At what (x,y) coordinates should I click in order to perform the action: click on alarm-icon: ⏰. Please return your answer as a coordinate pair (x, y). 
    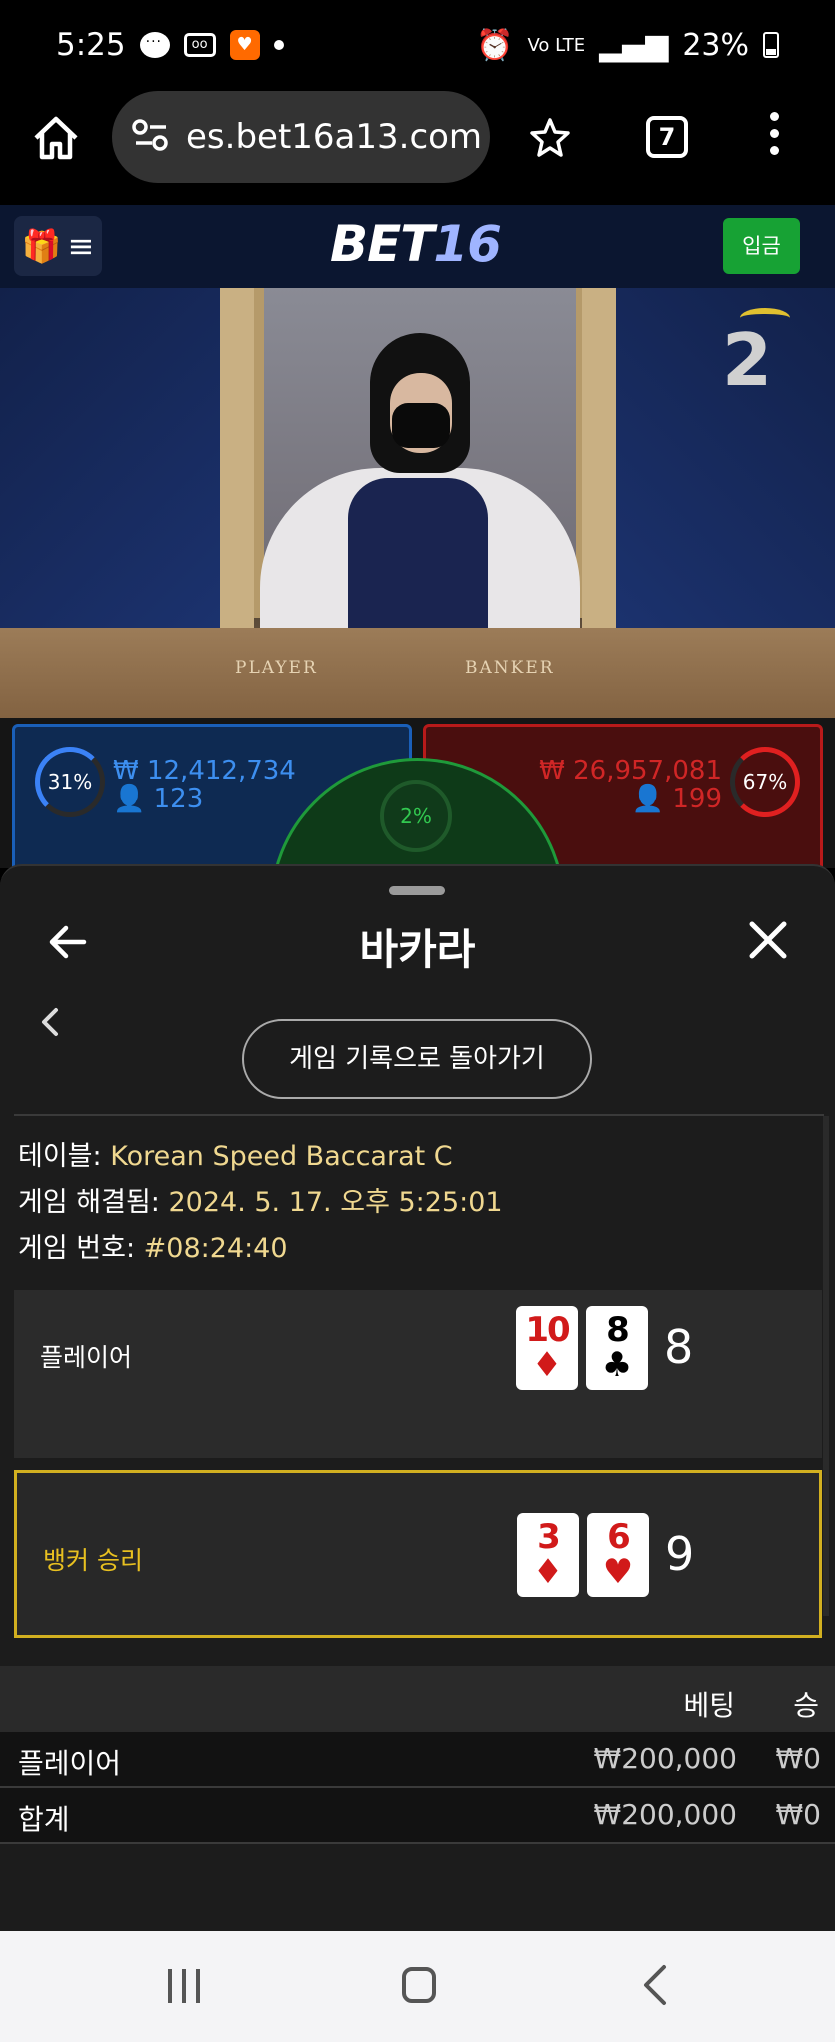
    Looking at the image, I should click on (495, 45).